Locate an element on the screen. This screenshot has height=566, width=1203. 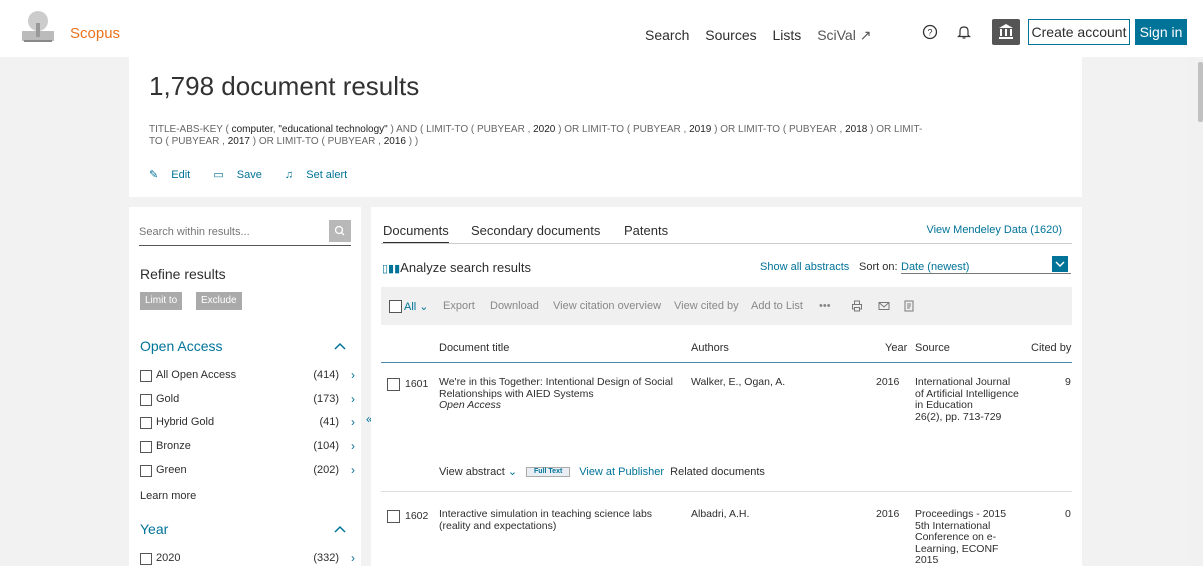
col-authors: Authors is located at coordinates (710, 348).